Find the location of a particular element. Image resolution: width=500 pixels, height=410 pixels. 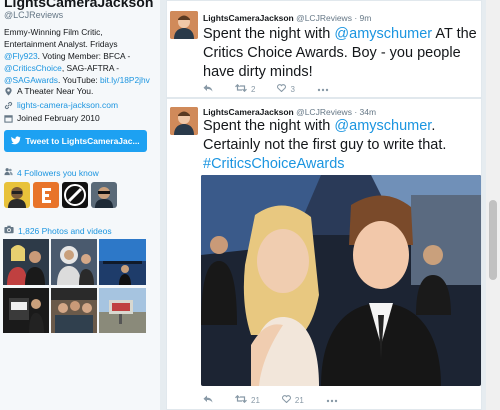

followers-you-know-header: 4 Followers you know is located at coordinates (51, 172).